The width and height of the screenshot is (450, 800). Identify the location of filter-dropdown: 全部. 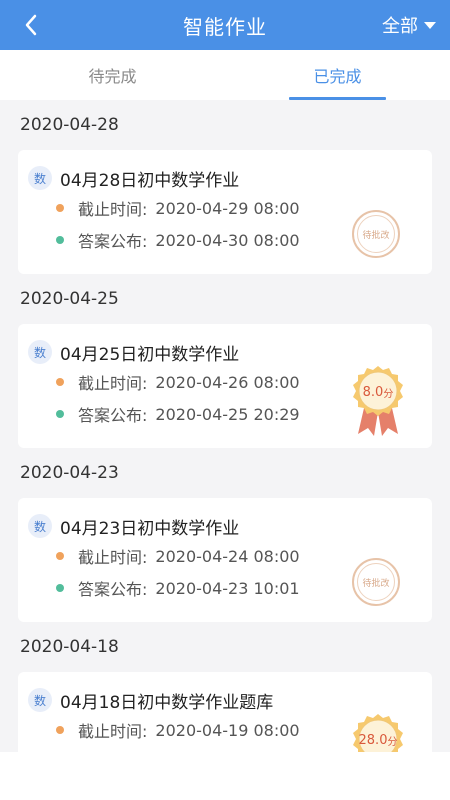
(409, 25).